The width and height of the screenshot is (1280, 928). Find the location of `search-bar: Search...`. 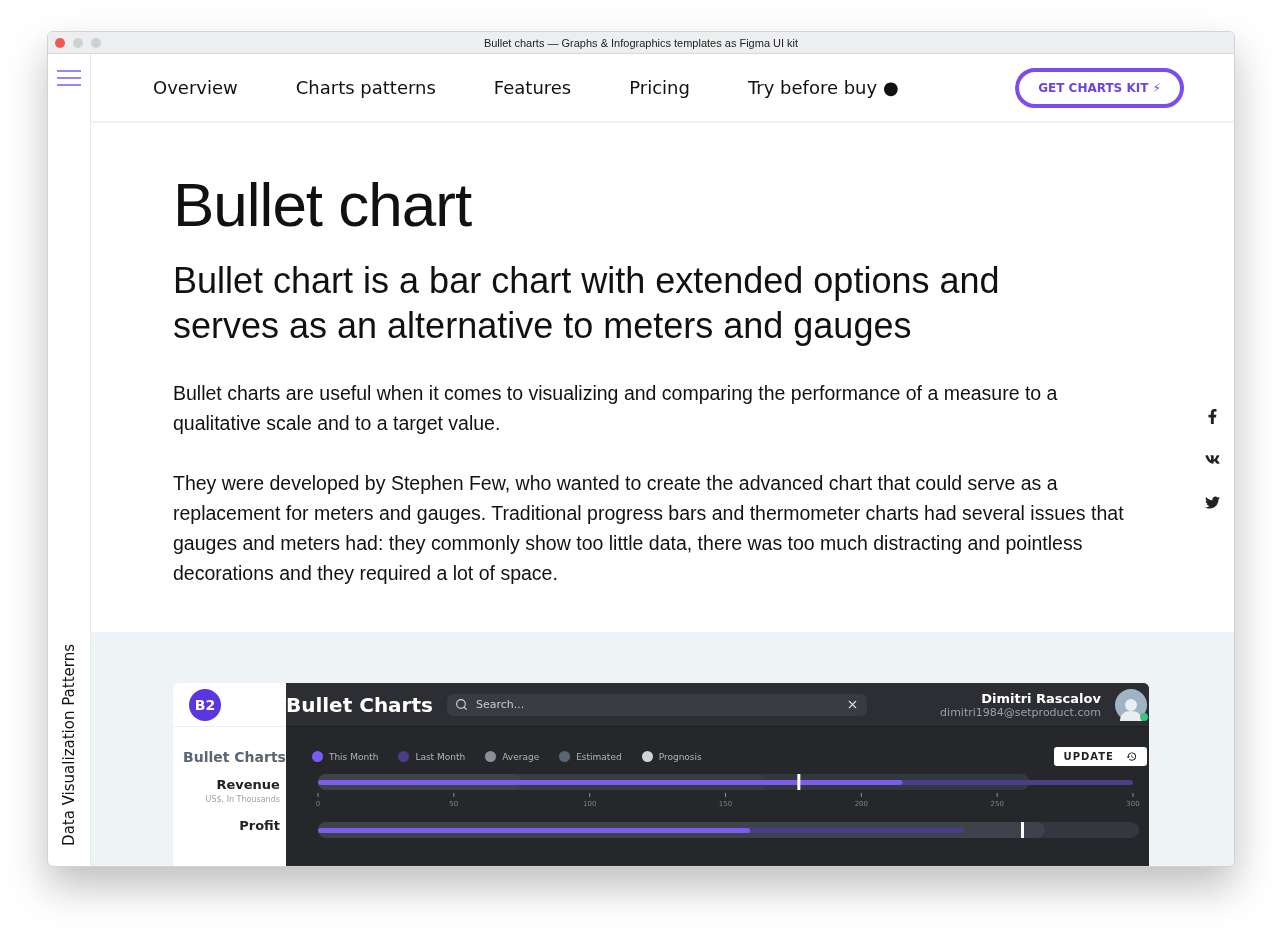

search-bar: Search... is located at coordinates (656, 704).